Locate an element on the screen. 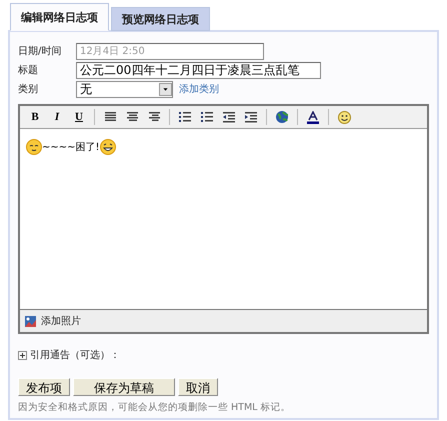 The height and width of the screenshot is (421, 447). add-category-link: 添加类别 is located at coordinates (199, 89).